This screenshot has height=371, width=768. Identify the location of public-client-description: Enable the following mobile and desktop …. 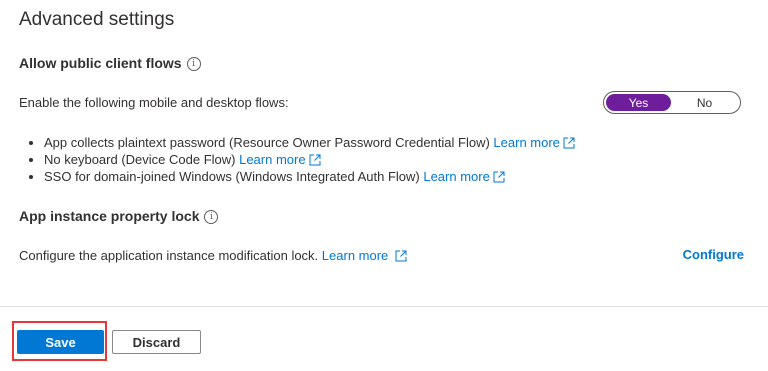
(154, 102).